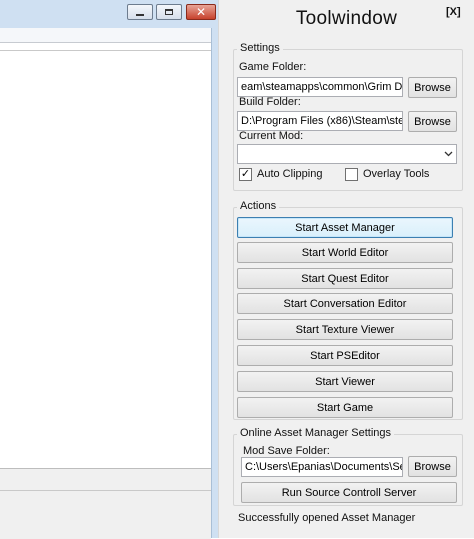 The image size is (474, 539). Describe the element at coordinates (273, 67) in the screenshot. I see `game-folder-label: Game Folder:` at that location.